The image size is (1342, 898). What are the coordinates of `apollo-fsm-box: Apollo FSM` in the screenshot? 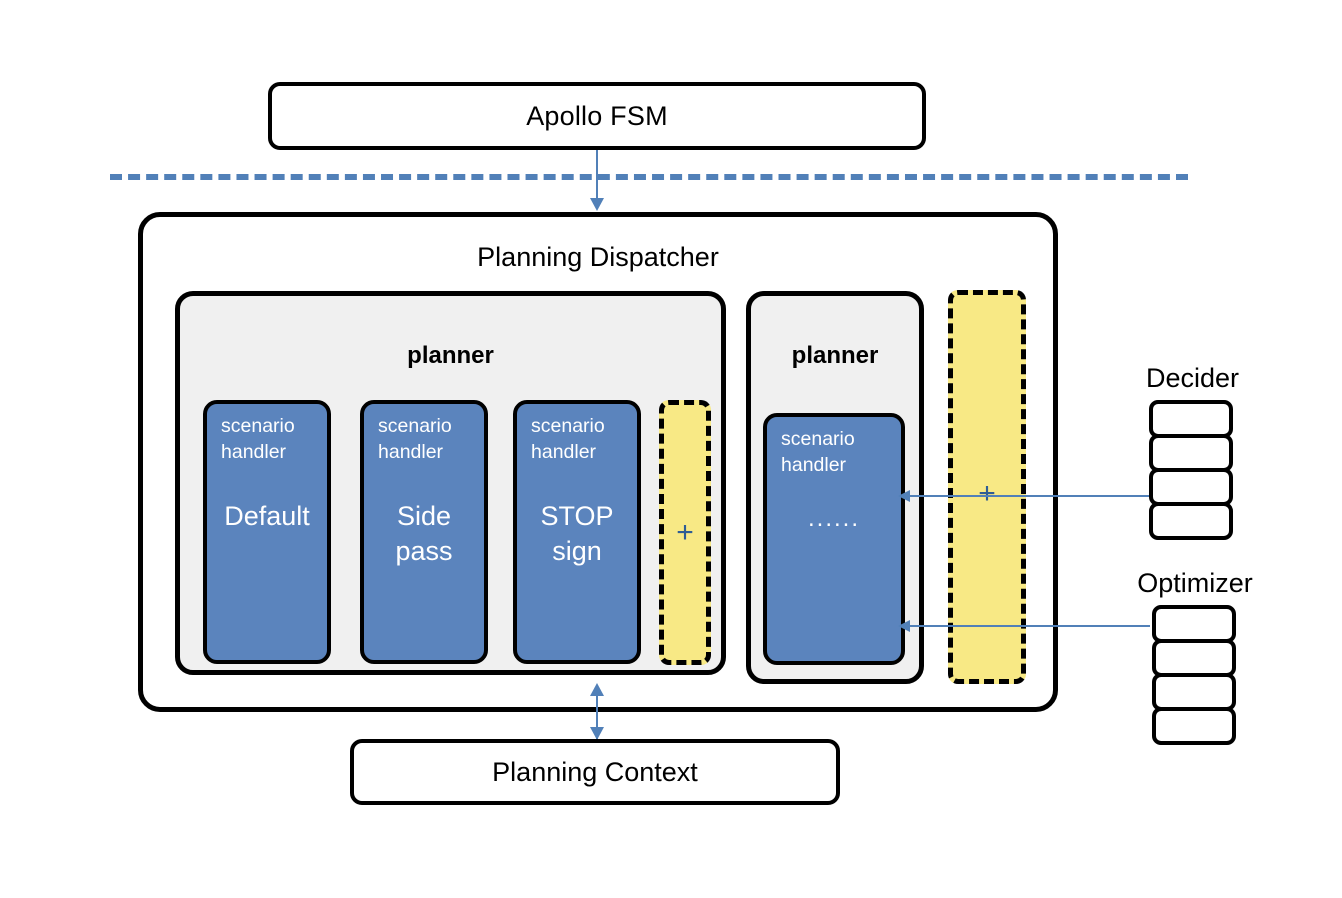 It's located at (597, 116).